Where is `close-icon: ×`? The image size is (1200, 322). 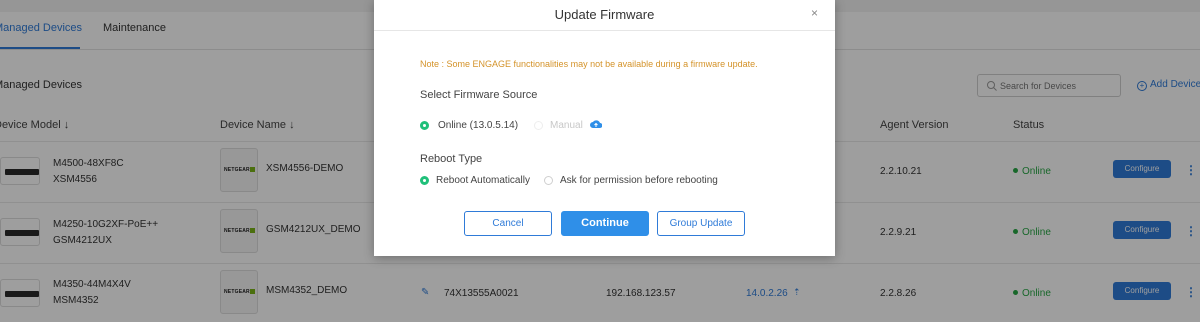 close-icon: × is located at coordinates (814, 13).